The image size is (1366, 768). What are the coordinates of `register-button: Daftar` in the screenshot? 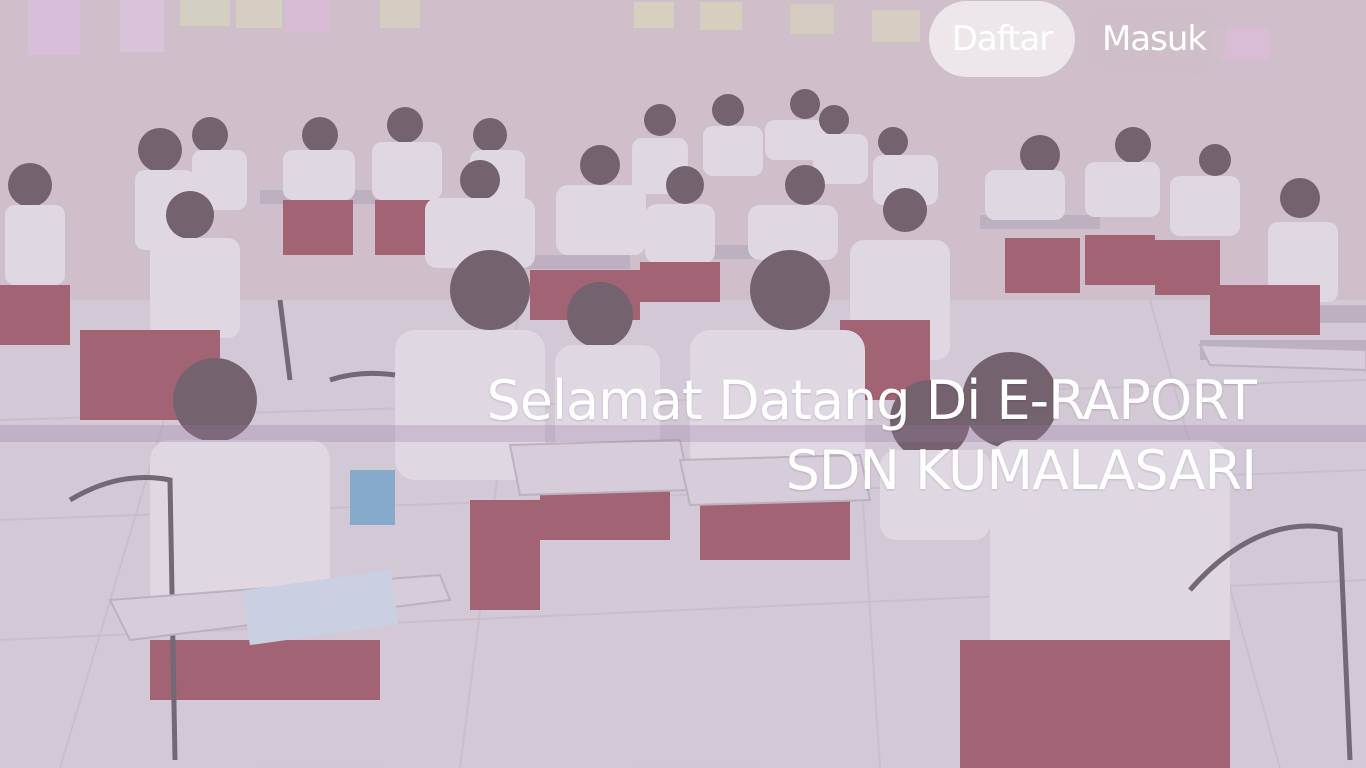 It's located at (1002, 39).